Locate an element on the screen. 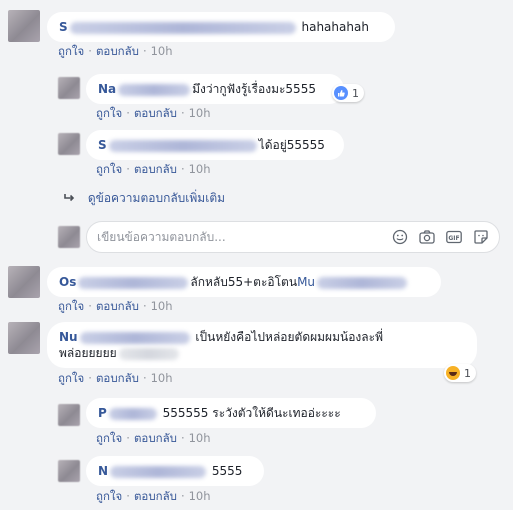  comment-bubble: N 5555 is located at coordinates (175, 471).